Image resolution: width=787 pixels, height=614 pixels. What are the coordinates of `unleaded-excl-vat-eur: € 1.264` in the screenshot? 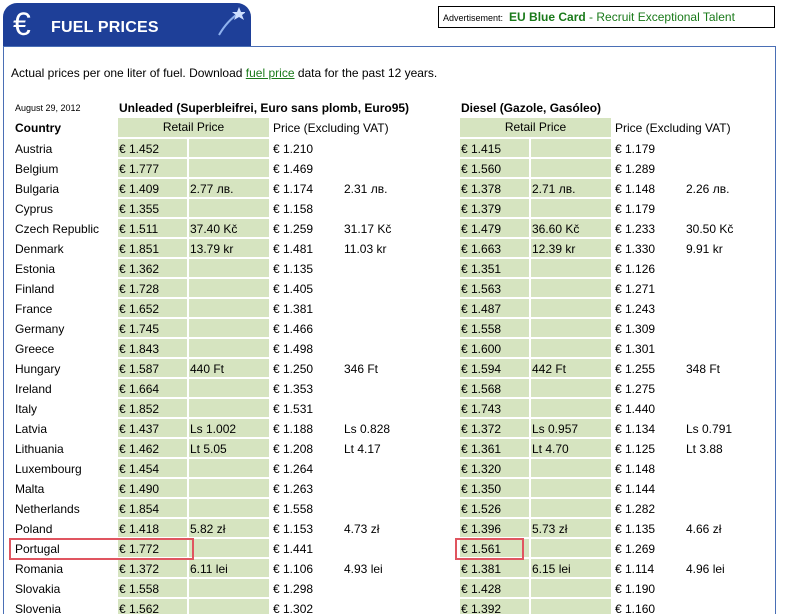 It's located at (293, 469).